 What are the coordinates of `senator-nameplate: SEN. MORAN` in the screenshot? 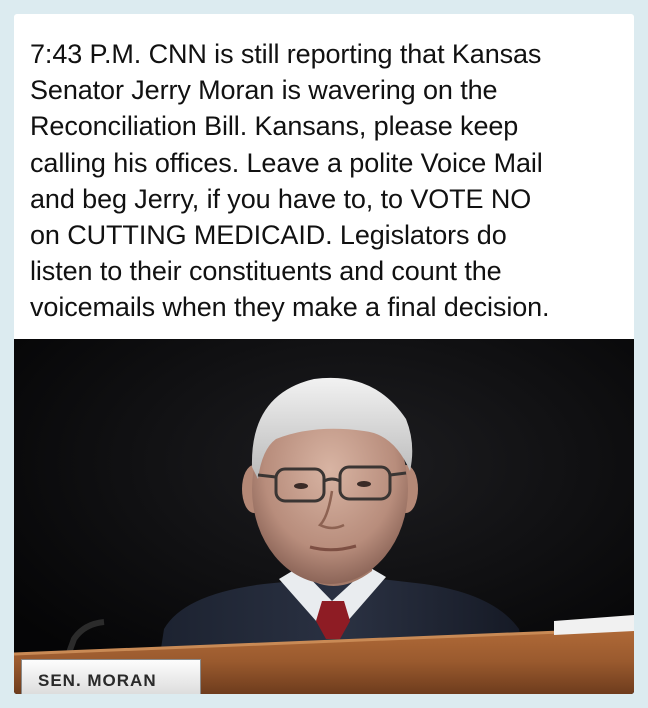 It's located at (111, 676).